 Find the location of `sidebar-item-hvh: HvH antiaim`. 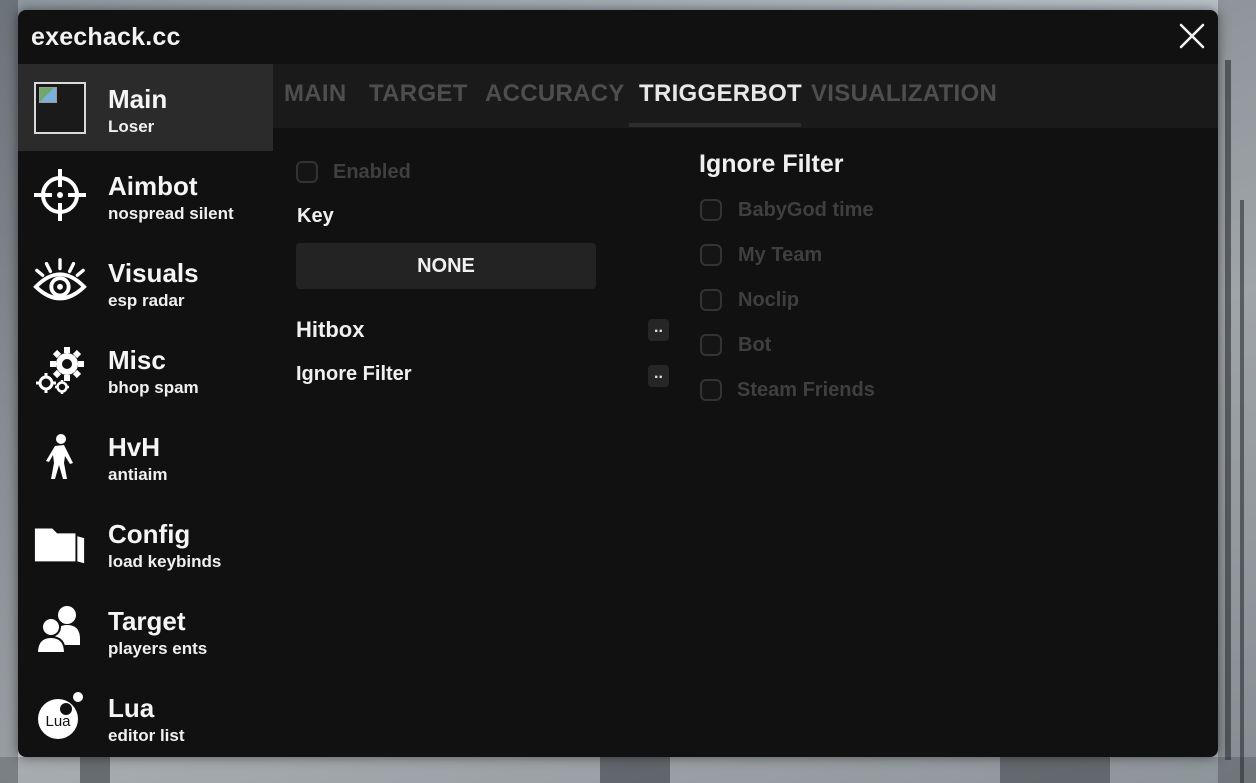

sidebar-item-hvh: HvH antiaim is located at coordinates (145, 455).